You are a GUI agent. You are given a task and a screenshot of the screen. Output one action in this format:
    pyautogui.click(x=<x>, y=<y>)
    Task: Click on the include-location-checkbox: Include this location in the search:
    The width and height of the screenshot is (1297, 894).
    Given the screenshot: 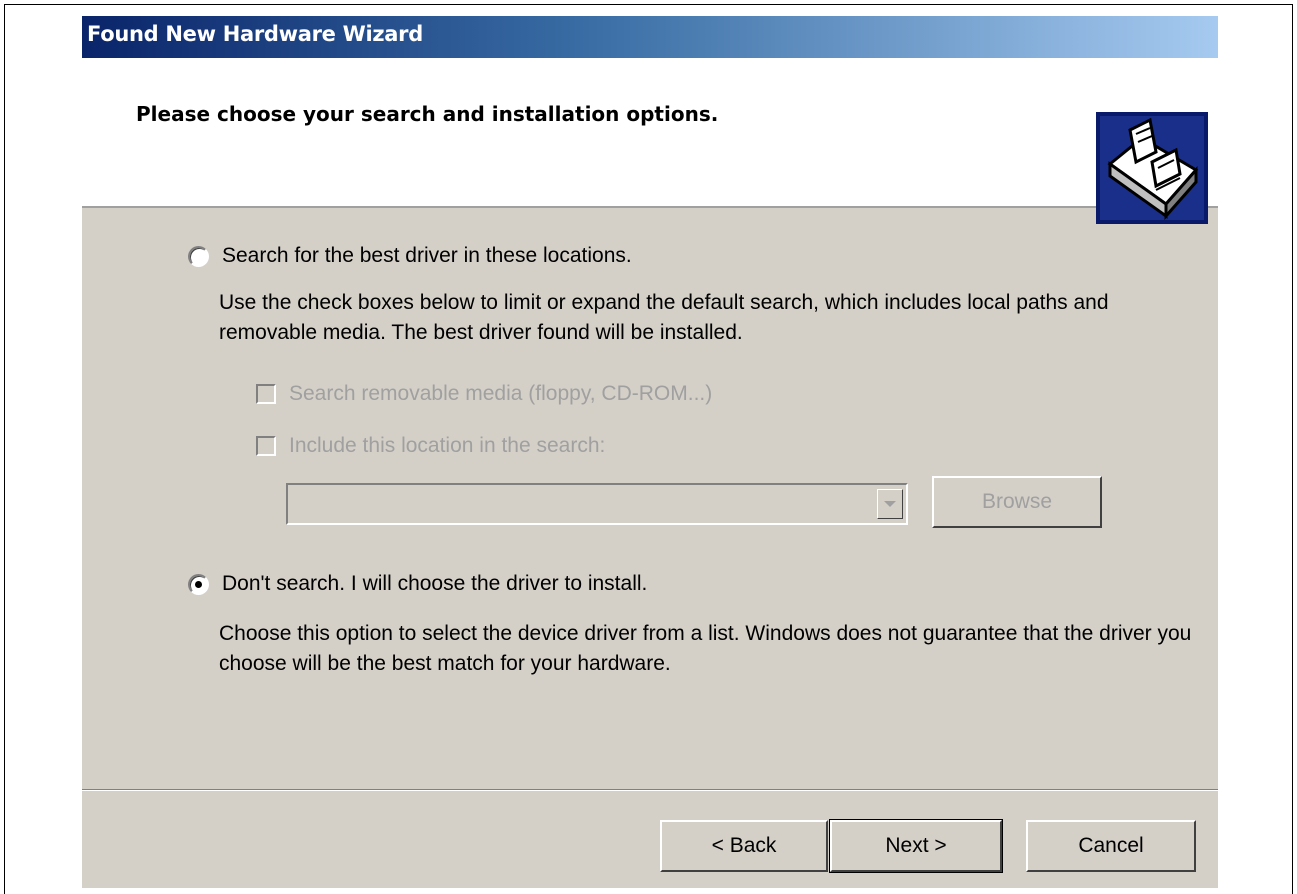 What is the action you would take?
    pyautogui.click(x=430, y=446)
    